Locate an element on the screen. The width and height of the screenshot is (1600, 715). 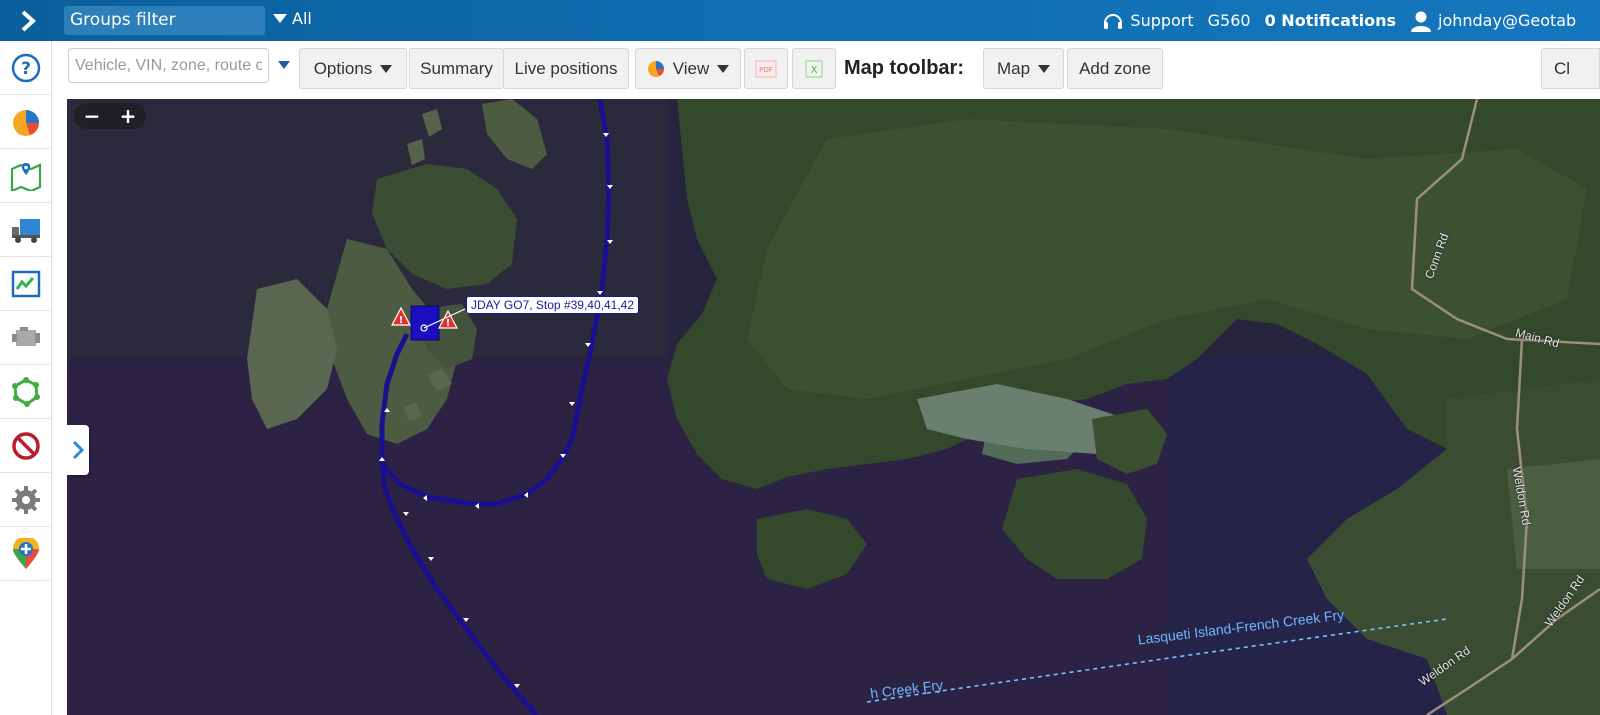
nav-marketplace is located at coordinates (26, 554).